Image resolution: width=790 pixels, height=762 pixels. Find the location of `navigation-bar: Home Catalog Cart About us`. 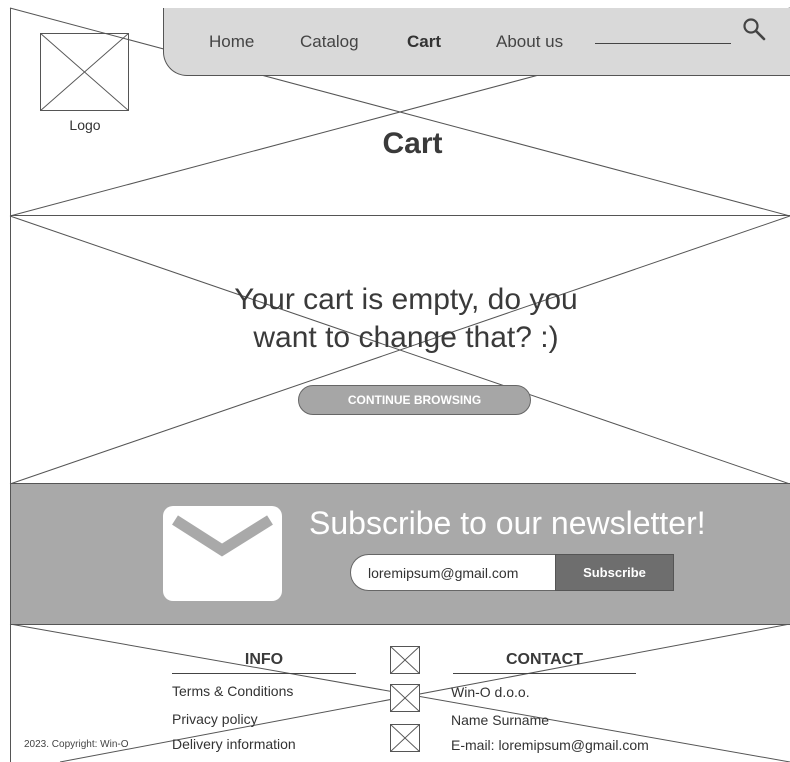

navigation-bar: Home Catalog Cart About us is located at coordinates (476, 42).